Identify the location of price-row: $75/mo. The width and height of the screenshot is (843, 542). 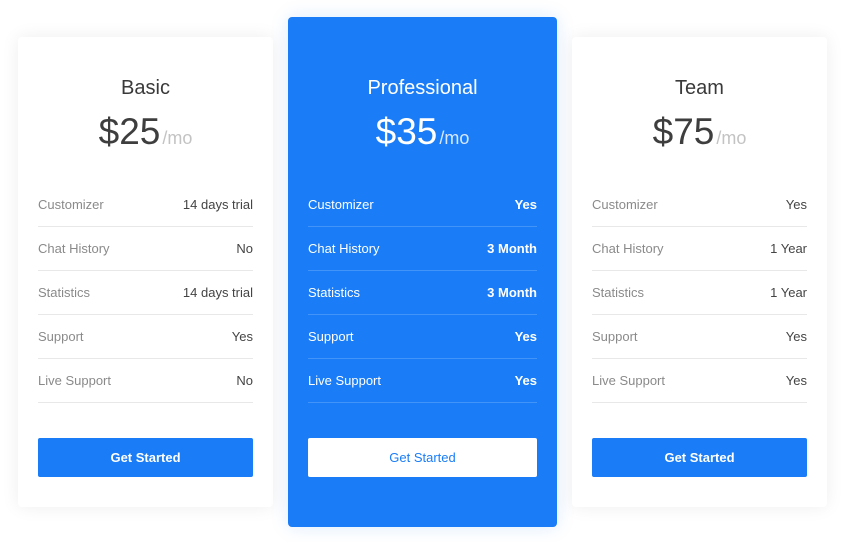
(699, 132).